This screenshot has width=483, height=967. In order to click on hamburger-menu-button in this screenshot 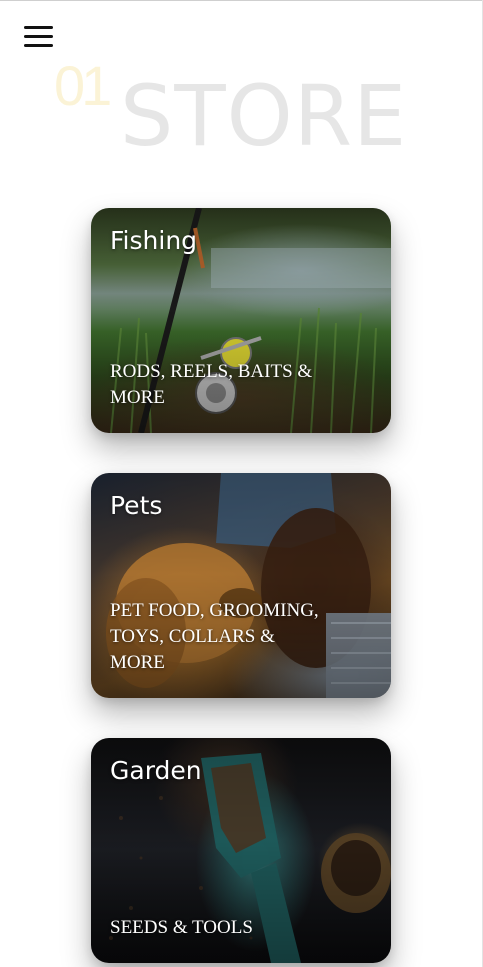, I will do `click(39, 38)`.